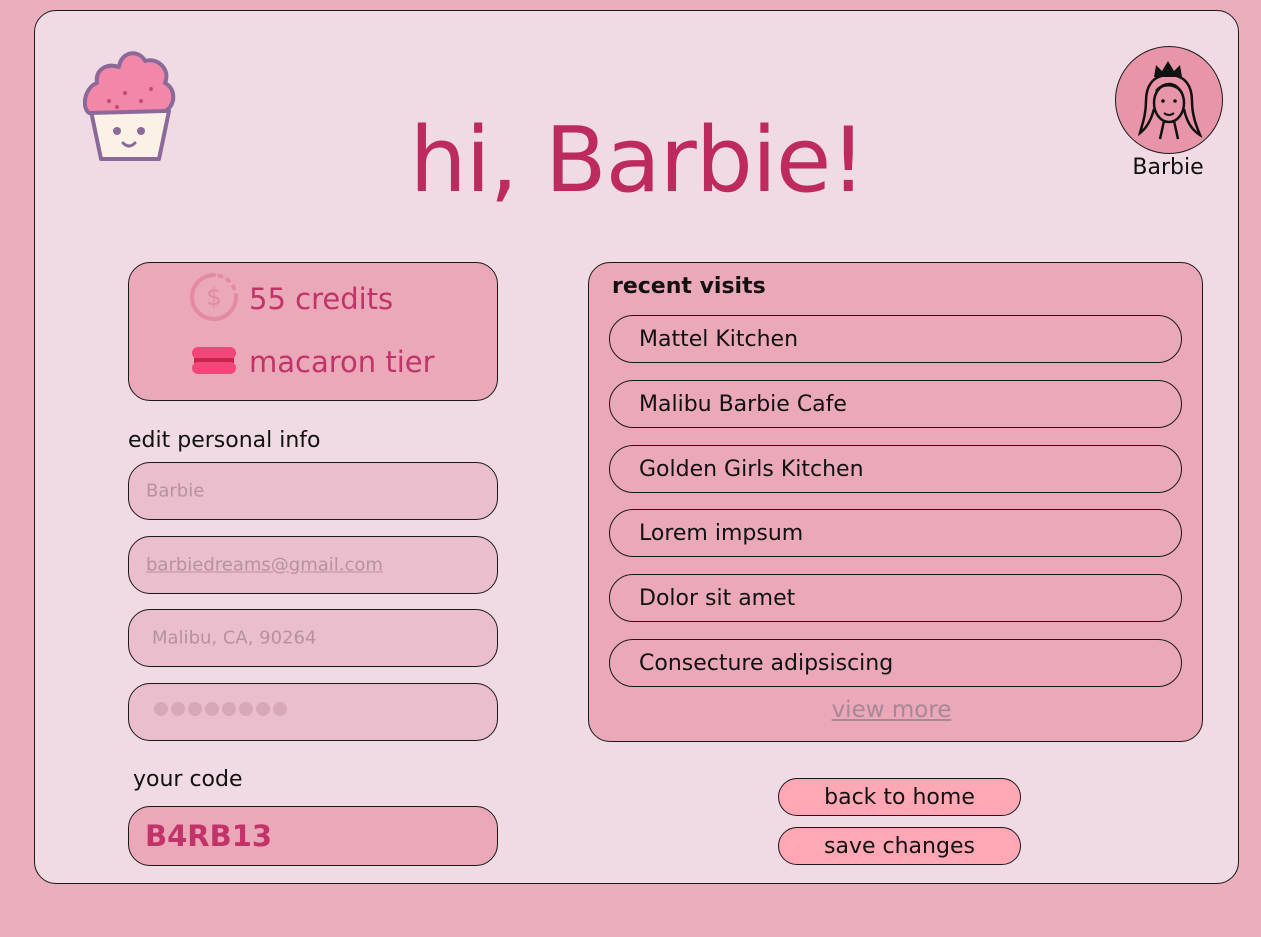 The image size is (1261, 937). I want to click on tier-text: macaron tier, so click(342, 362).